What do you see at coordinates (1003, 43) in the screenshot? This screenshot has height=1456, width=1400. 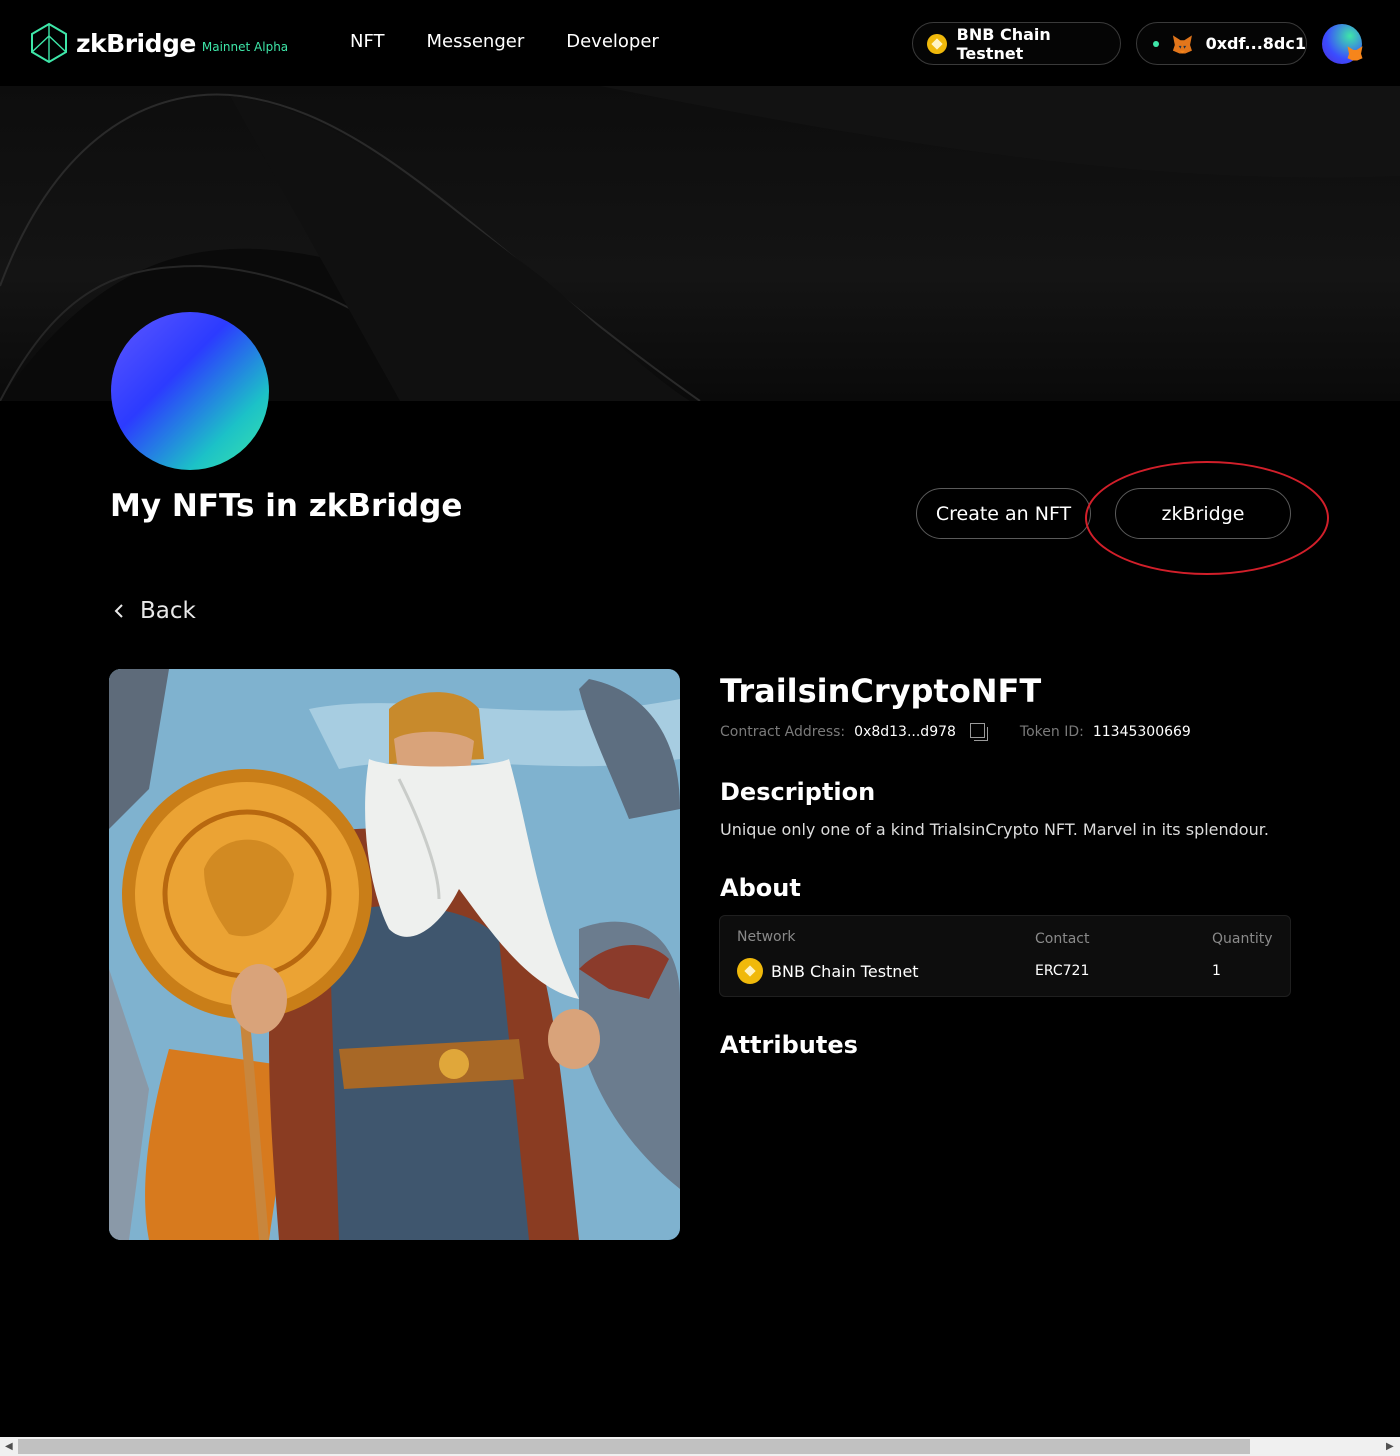 I see `network-label: BNB Chain Testnet` at bounding box center [1003, 43].